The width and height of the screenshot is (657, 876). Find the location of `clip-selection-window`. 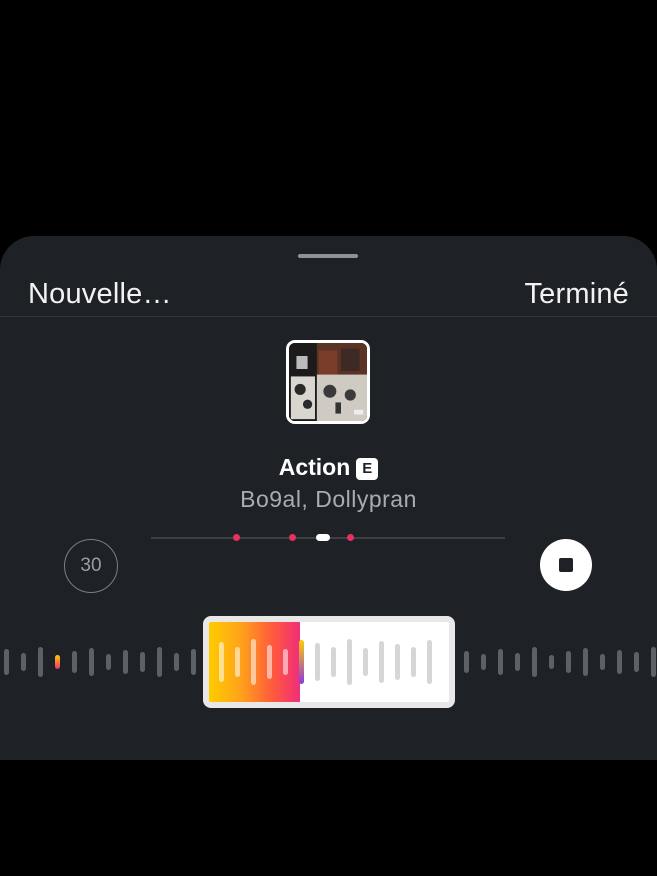

clip-selection-window is located at coordinates (329, 662).